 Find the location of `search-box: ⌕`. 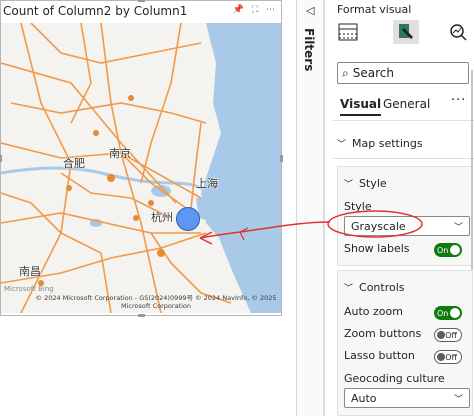

search-box: ⌕ is located at coordinates (403, 73).